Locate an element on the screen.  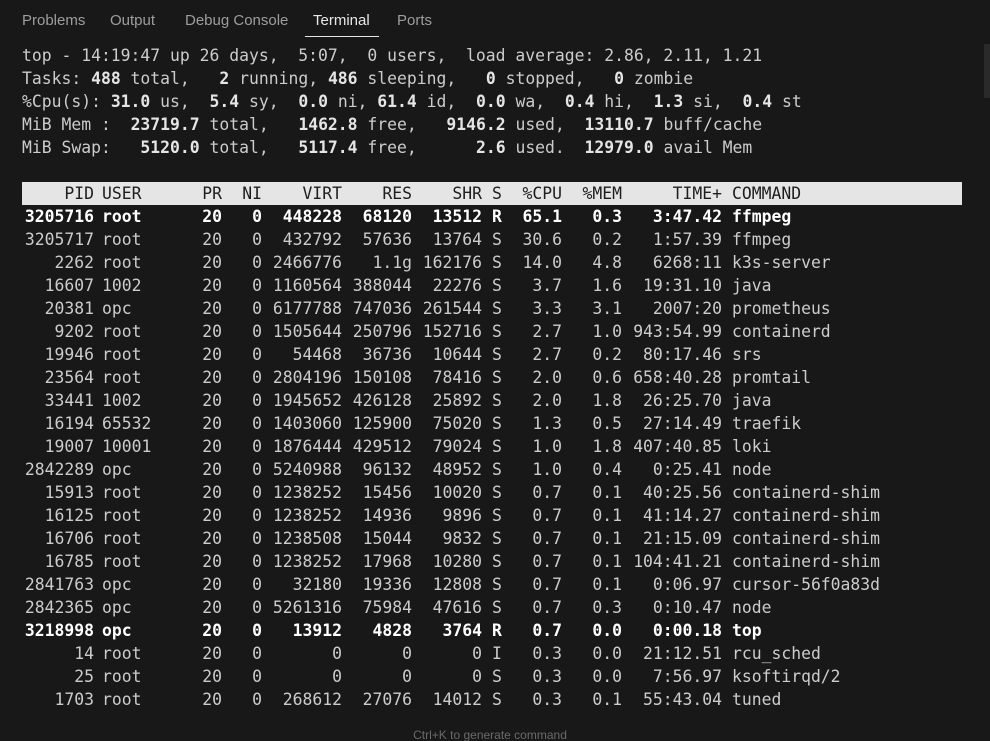
tab-ports: Ports is located at coordinates (414, 21).